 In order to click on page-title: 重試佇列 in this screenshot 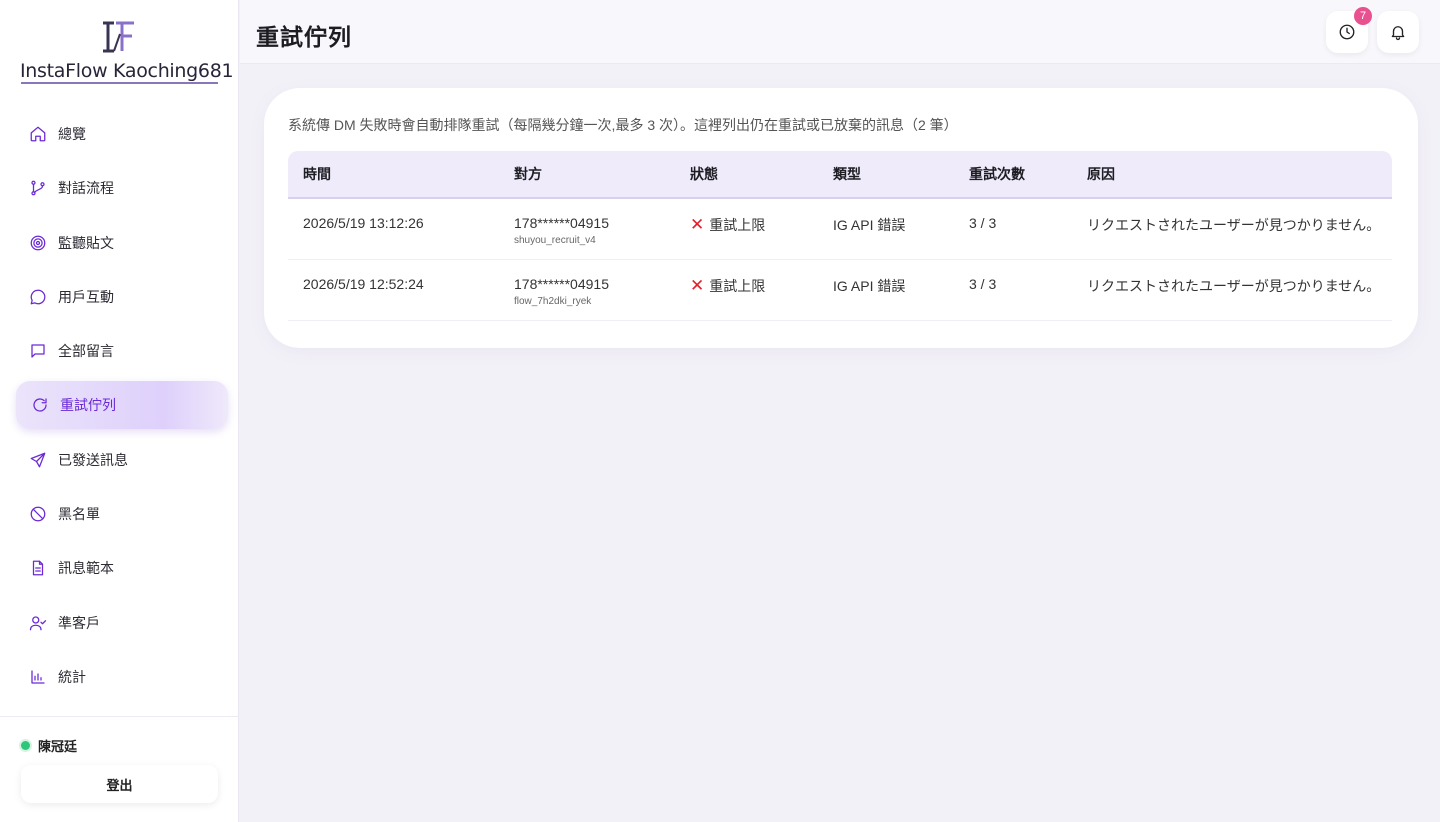, I will do `click(304, 37)`.